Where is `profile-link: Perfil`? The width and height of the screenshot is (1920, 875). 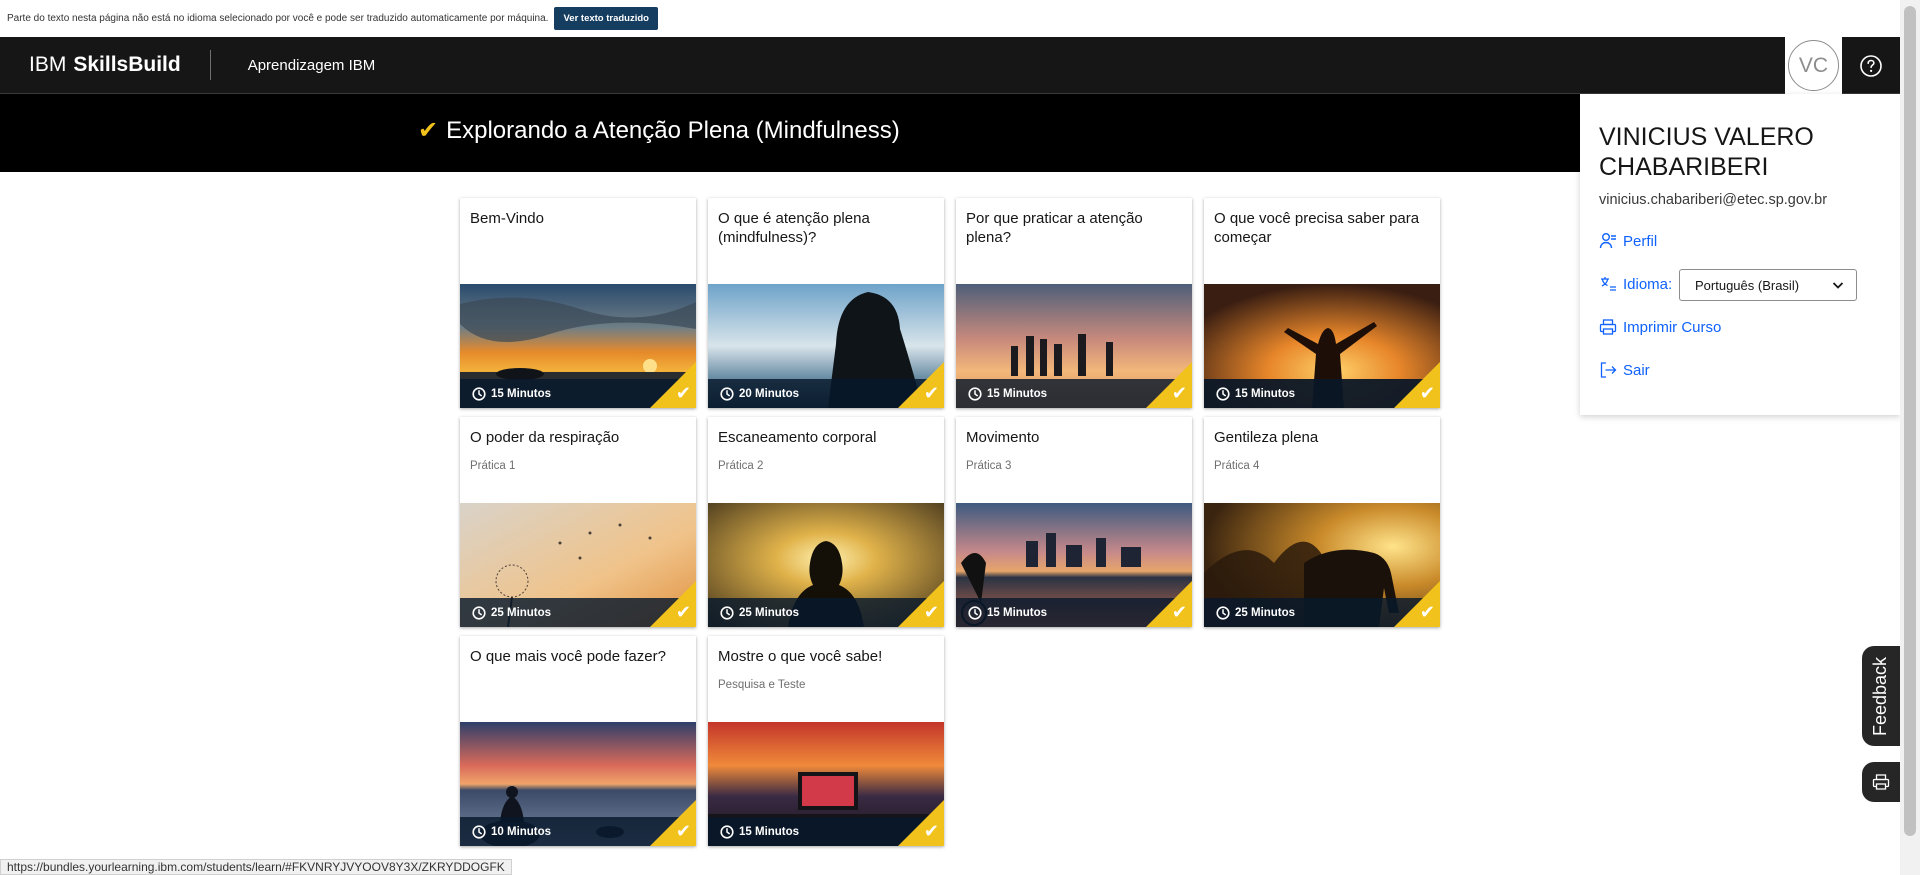 profile-link: Perfil is located at coordinates (1628, 241).